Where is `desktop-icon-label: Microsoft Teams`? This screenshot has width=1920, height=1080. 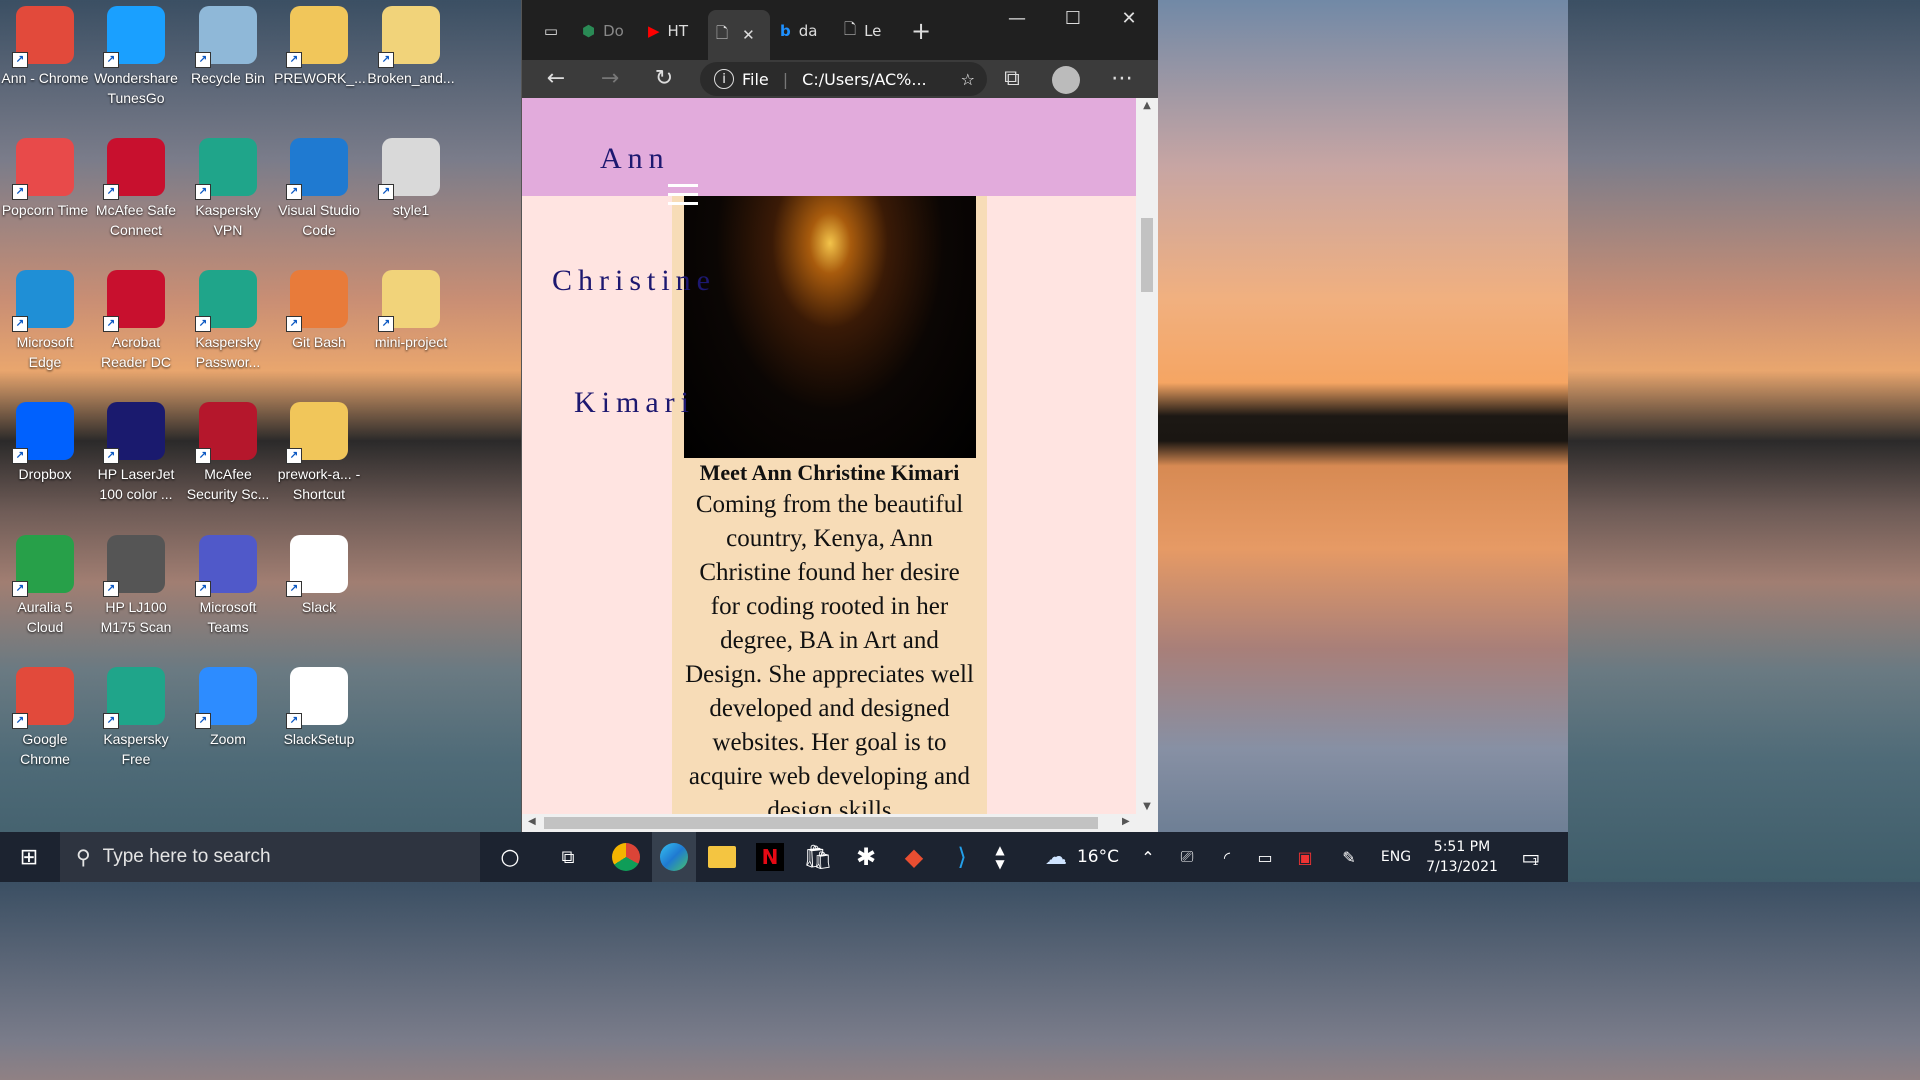 desktop-icon-label: Microsoft Teams is located at coordinates (228, 617).